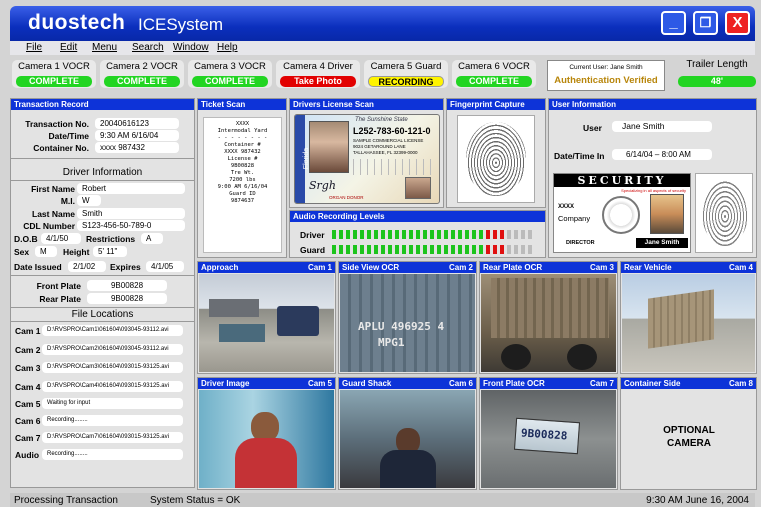 Image resolution: width=761 pixels, height=507 pixels. Describe the element at coordinates (61, 238) in the screenshot. I see `dob-field: 4/1/50` at that location.